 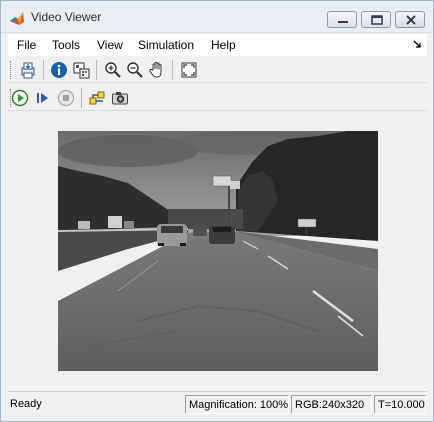 I want to click on zoom-in-icon, so click(x=113, y=70).